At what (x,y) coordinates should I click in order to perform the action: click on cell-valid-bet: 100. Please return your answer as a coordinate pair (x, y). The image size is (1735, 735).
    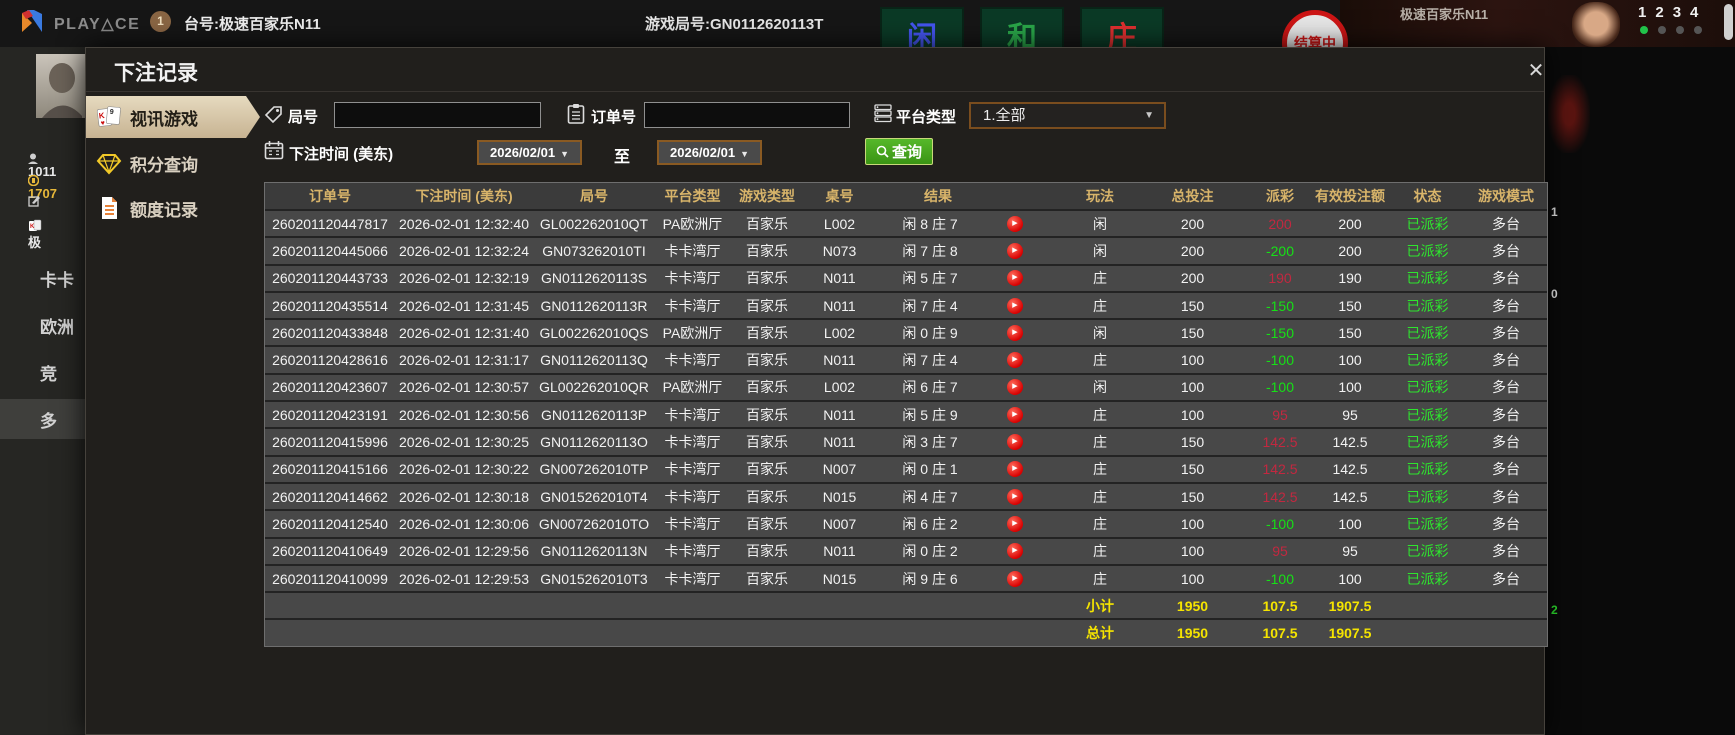
    Looking at the image, I should click on (1350, 387).